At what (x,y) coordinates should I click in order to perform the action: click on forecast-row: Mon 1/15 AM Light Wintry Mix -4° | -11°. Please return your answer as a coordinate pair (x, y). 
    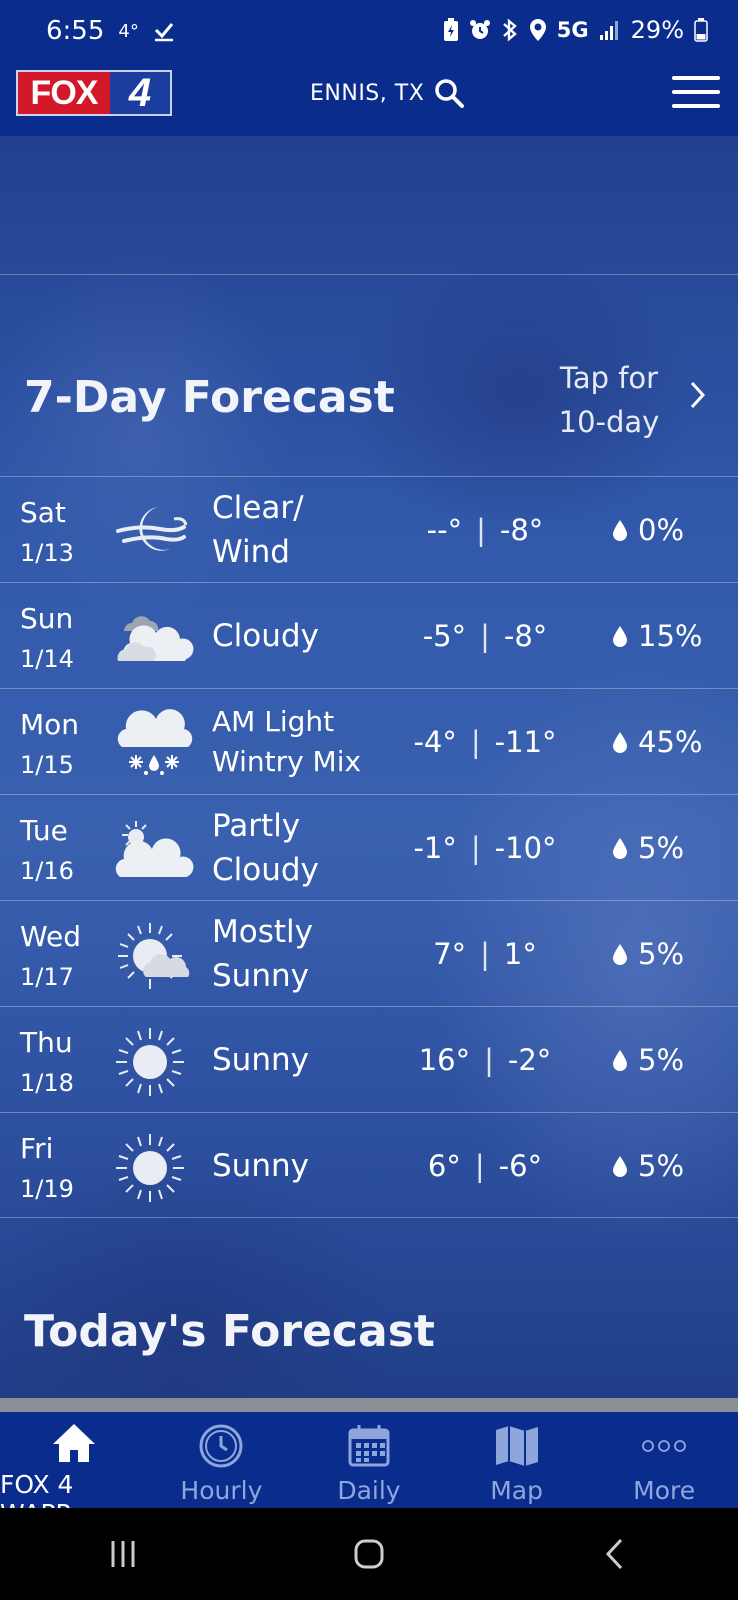
    Looking at the image, I should click on (369, 741).